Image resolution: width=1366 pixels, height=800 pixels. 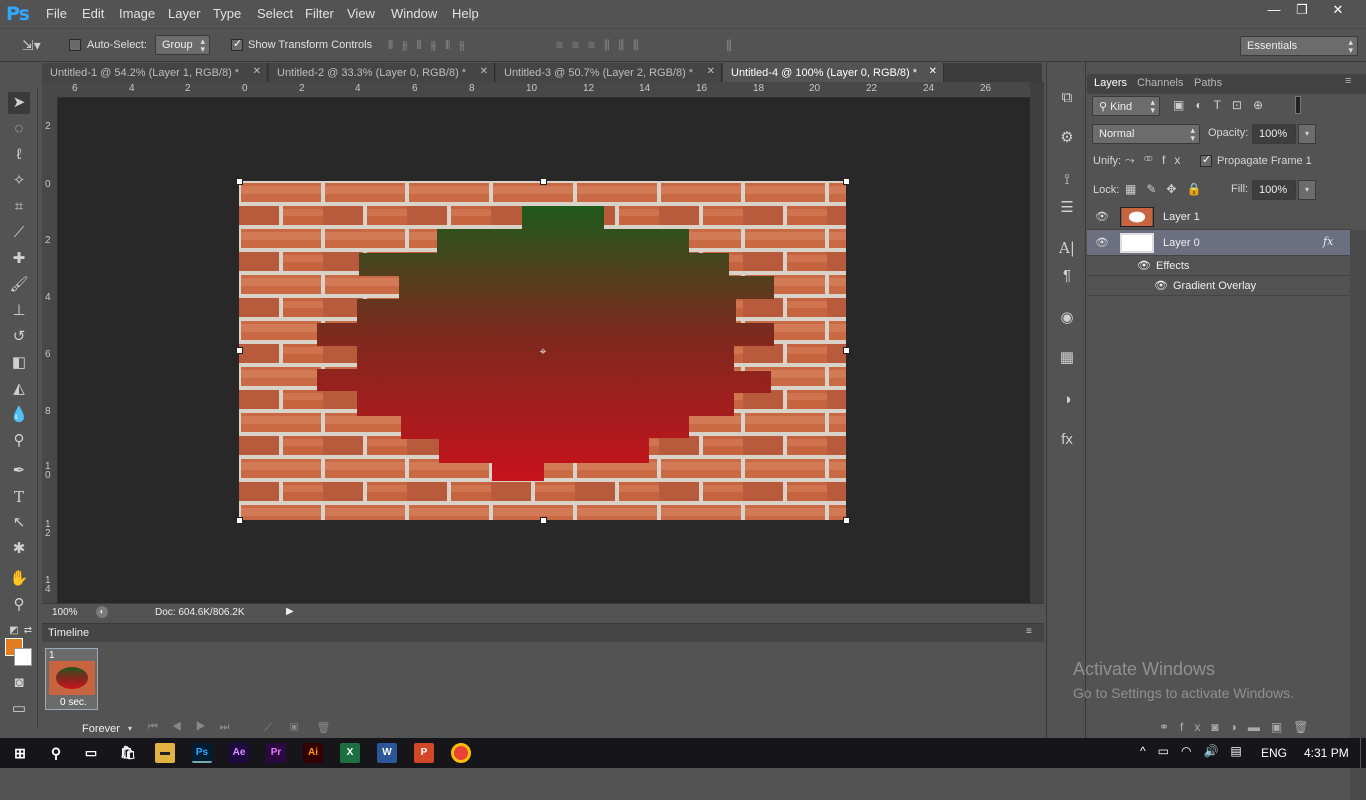 What do you see at coordinates (275, 13) in the screenshot?
I see `menu-select: Select` at bounding box center [275, 13].